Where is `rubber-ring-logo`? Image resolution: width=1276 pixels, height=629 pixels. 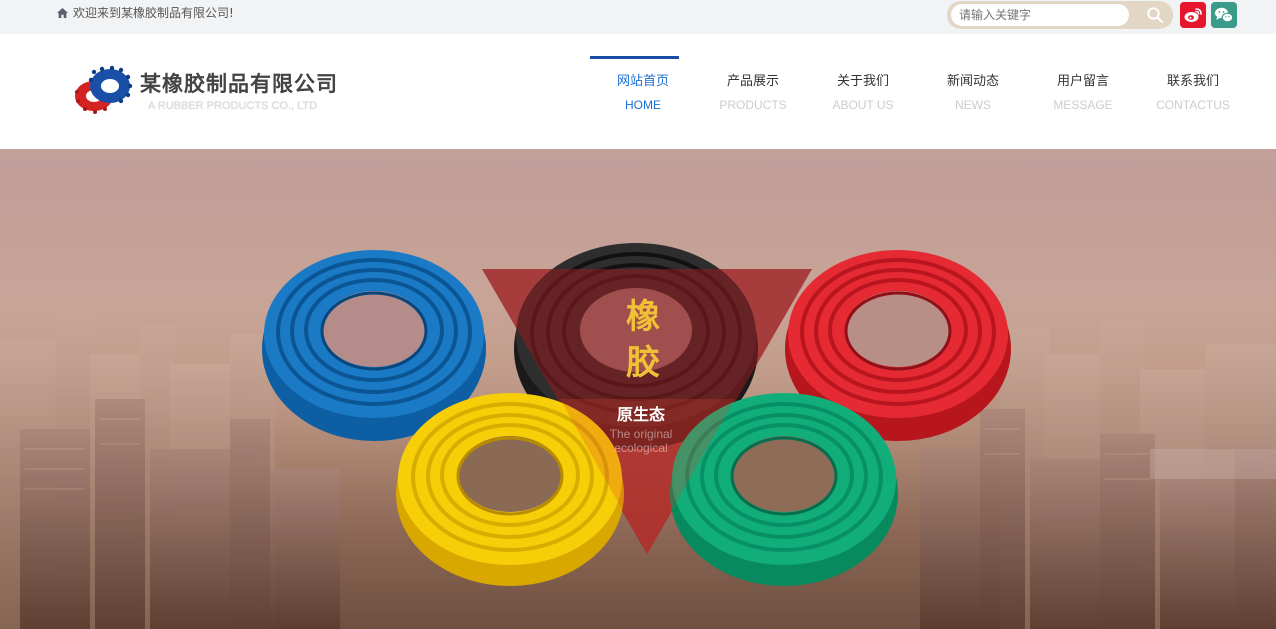
rubber-ring-logo is located at coordinates (104, 89).